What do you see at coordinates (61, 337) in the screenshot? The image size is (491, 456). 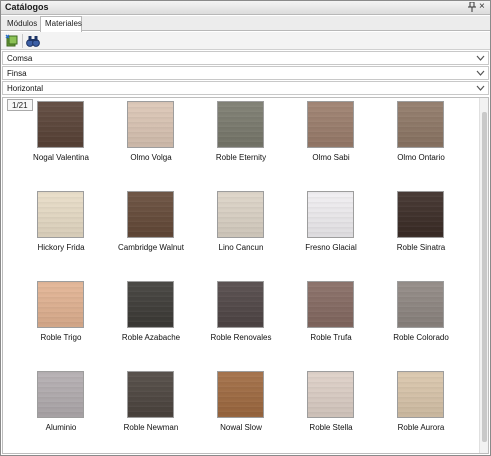 I see `material-label: Roble Trigo` at bounding box center [61, 337].